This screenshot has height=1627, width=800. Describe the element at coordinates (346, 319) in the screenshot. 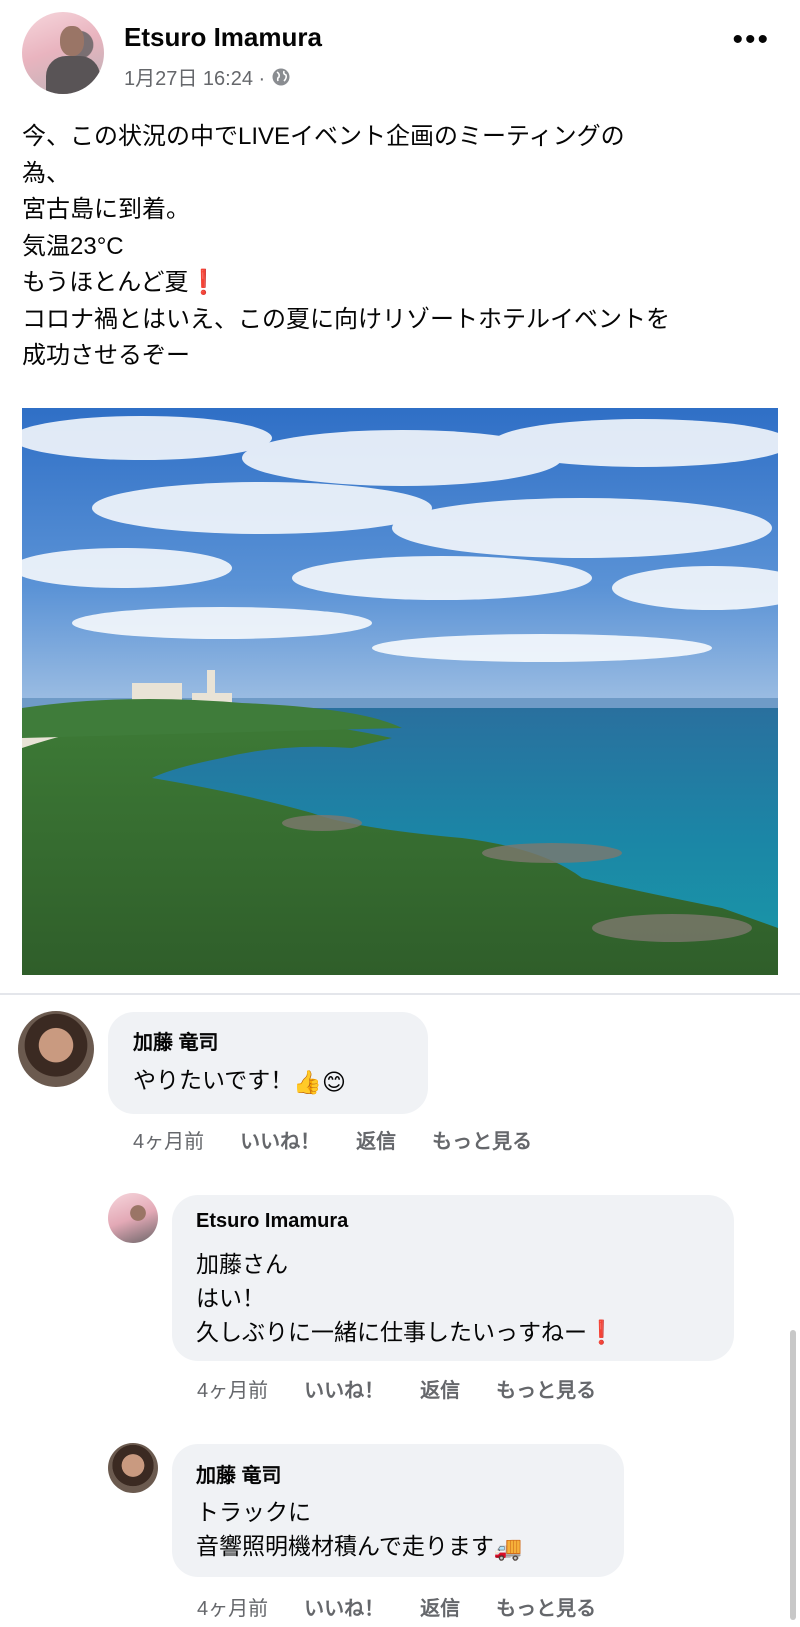

I see `post-line: コロナ禍とはいえ、この夏に向けリゾートホテルイベントを` at that location.